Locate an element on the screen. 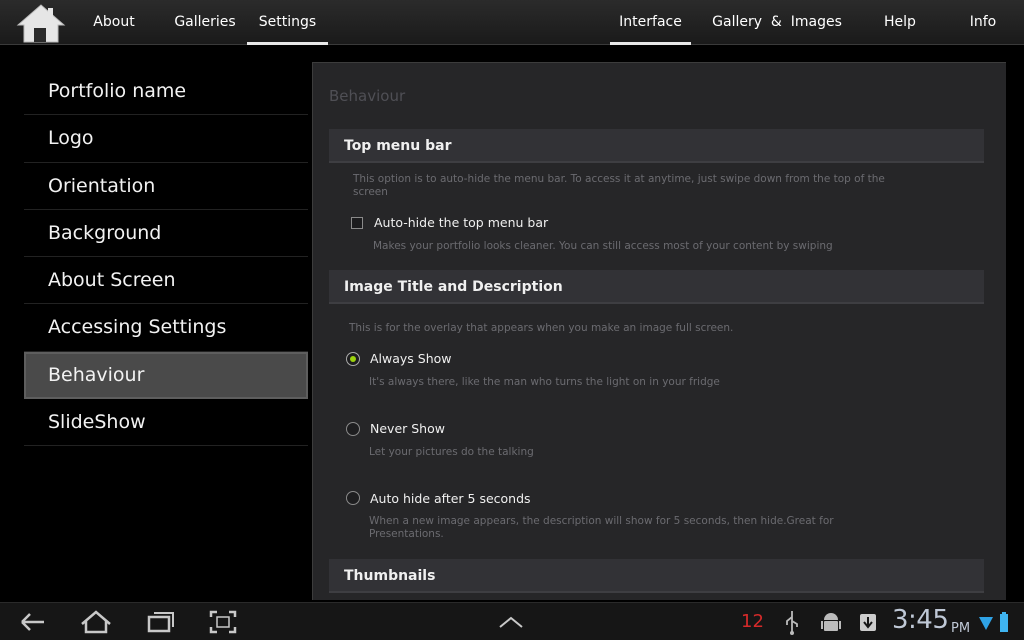 The image size is (1024, 640). tab-help: Help is located at coordinates (900, 22).